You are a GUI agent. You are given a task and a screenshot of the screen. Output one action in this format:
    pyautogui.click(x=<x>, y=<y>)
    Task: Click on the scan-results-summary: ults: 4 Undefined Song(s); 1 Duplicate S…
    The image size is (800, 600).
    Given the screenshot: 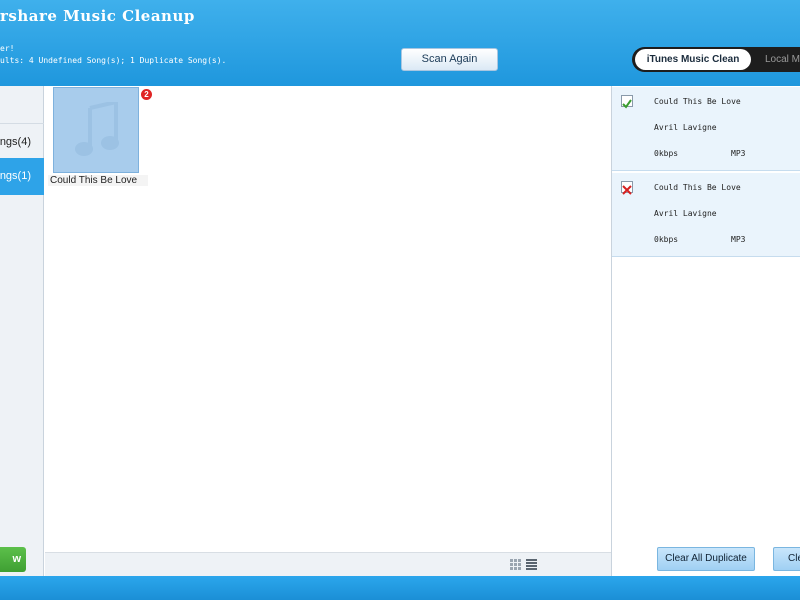 What is the action you would take?
    pyautogui.click(x=113, y=60)
    